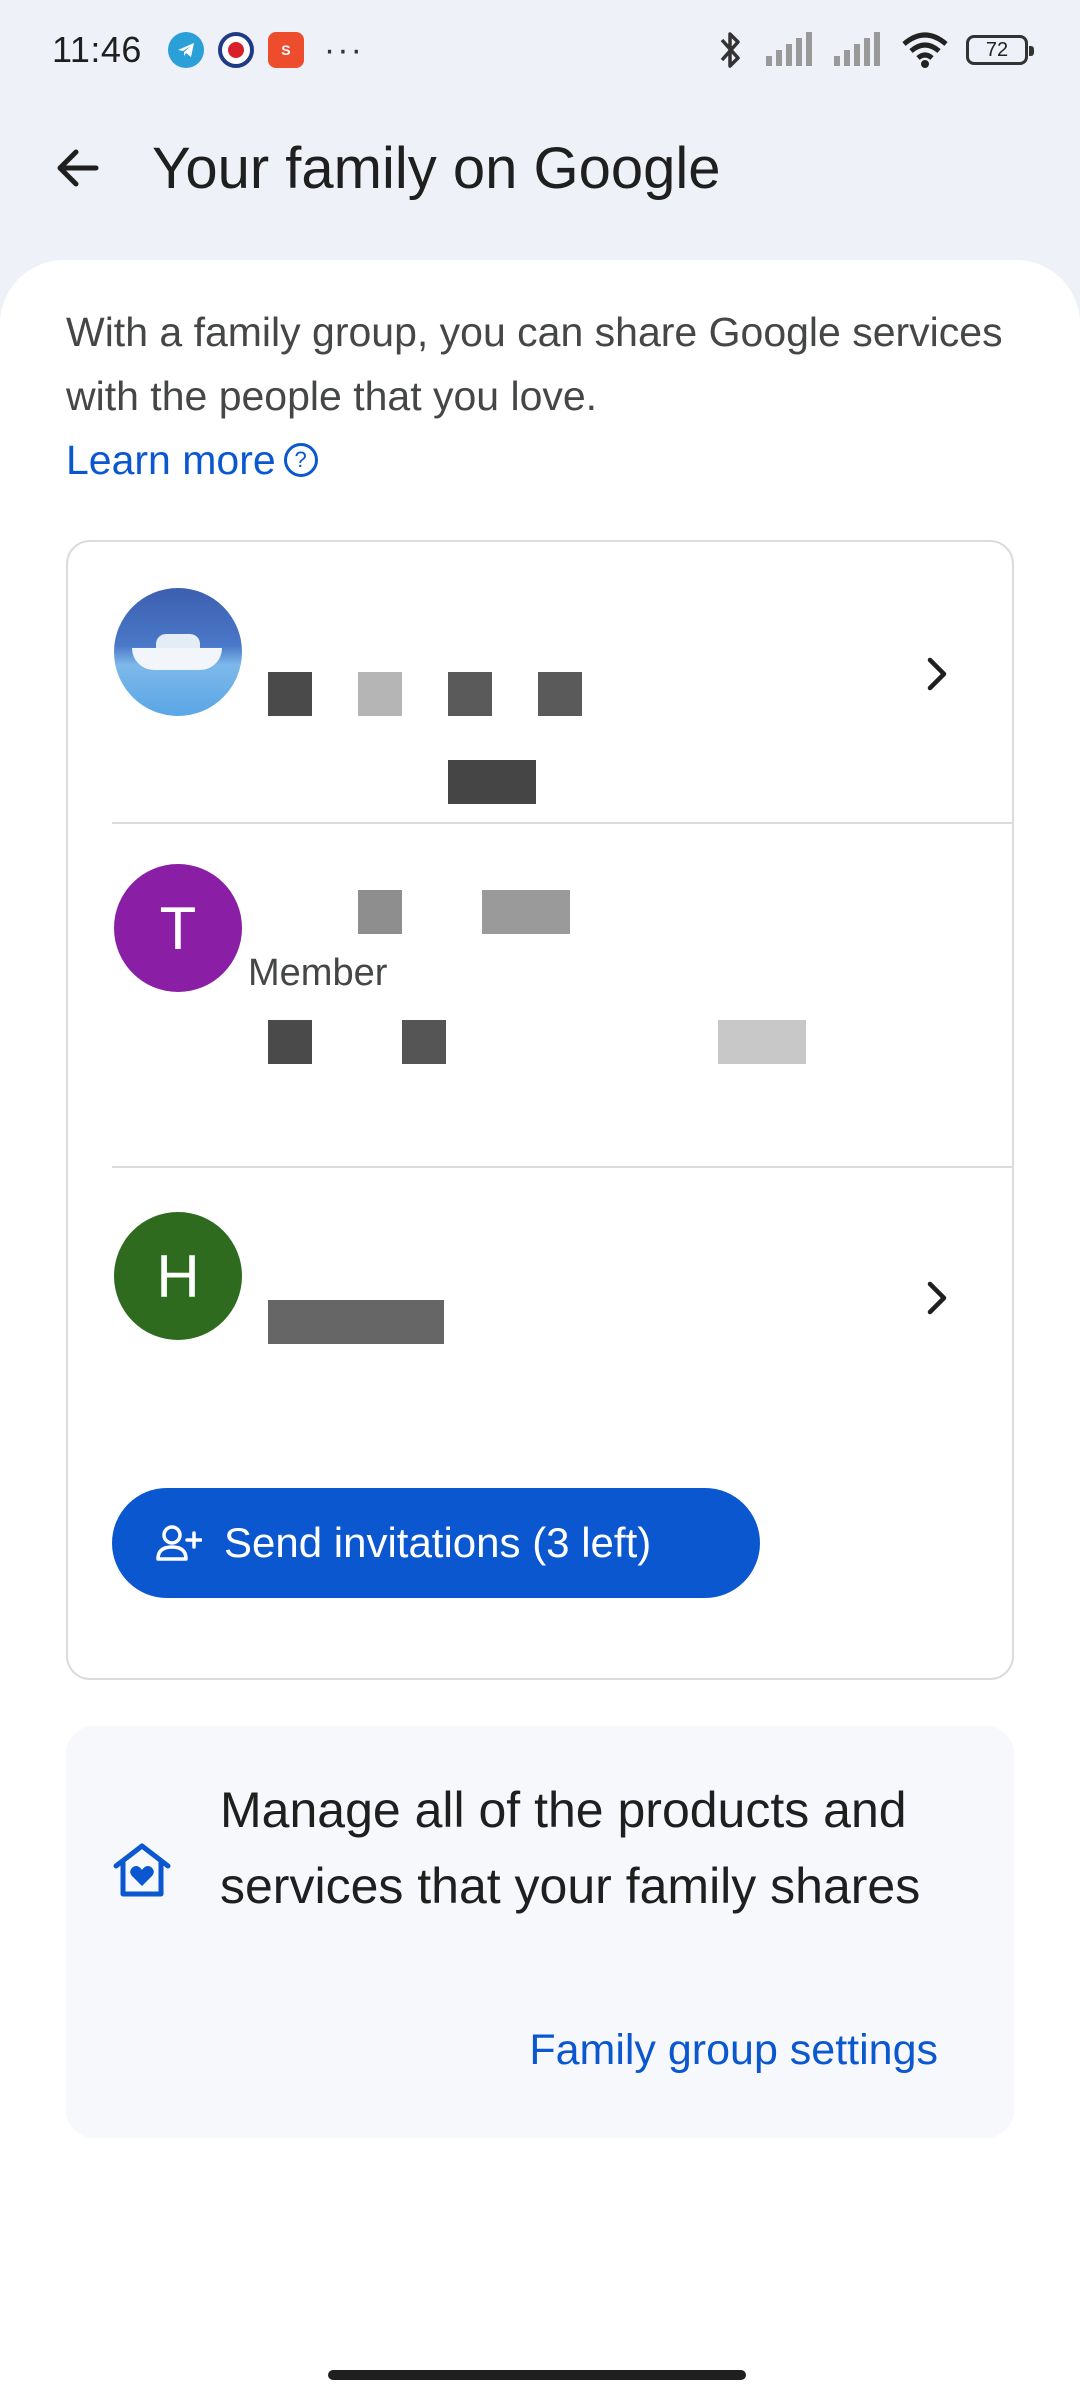 The width and height of the screenshot is (1080, 2400). I want to click on family-member-row, so click(540, 682).